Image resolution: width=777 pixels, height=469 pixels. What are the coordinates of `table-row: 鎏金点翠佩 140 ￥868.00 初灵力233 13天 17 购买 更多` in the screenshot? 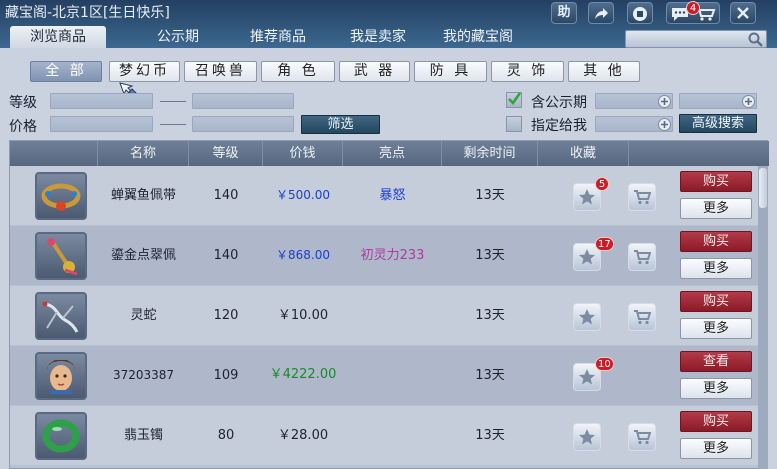 It's located at (384, 255).